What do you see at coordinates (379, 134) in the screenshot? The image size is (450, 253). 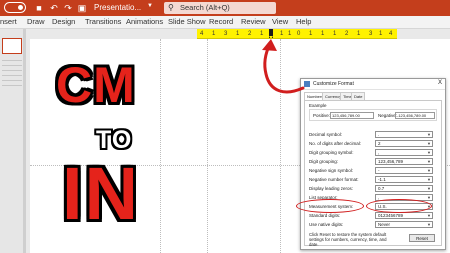 I see `select-value: .` at bounding box center [379, 134].